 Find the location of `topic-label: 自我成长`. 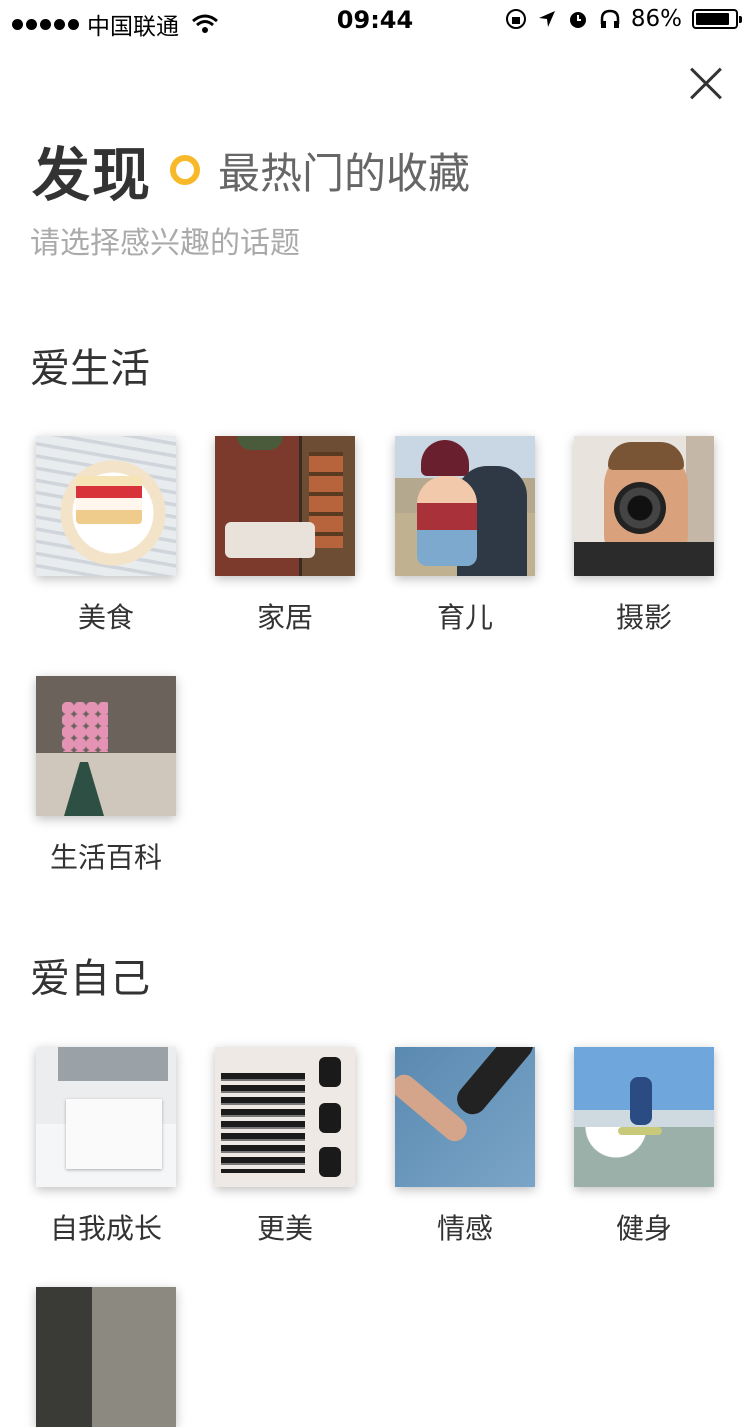

topic-label: 自我成长 is located at coordinates (105, 1228).